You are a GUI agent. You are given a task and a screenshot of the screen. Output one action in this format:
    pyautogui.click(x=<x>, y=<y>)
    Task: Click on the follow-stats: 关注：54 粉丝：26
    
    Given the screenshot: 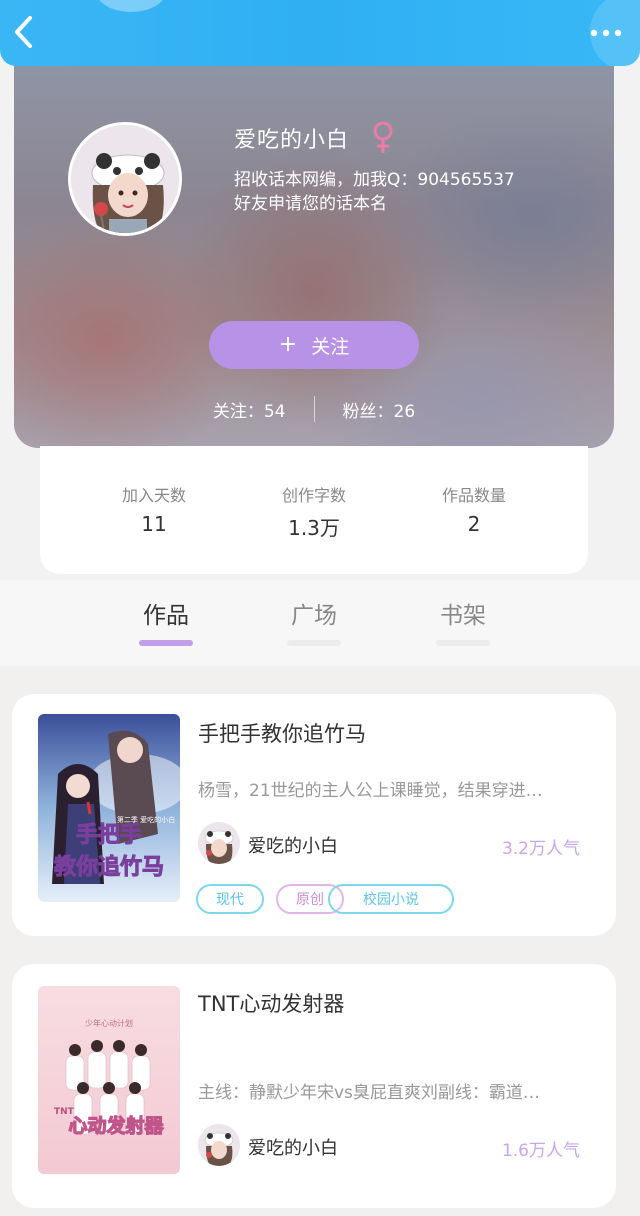 What is the action you would take?
    pyautogui.click(x=314, y=409)
    